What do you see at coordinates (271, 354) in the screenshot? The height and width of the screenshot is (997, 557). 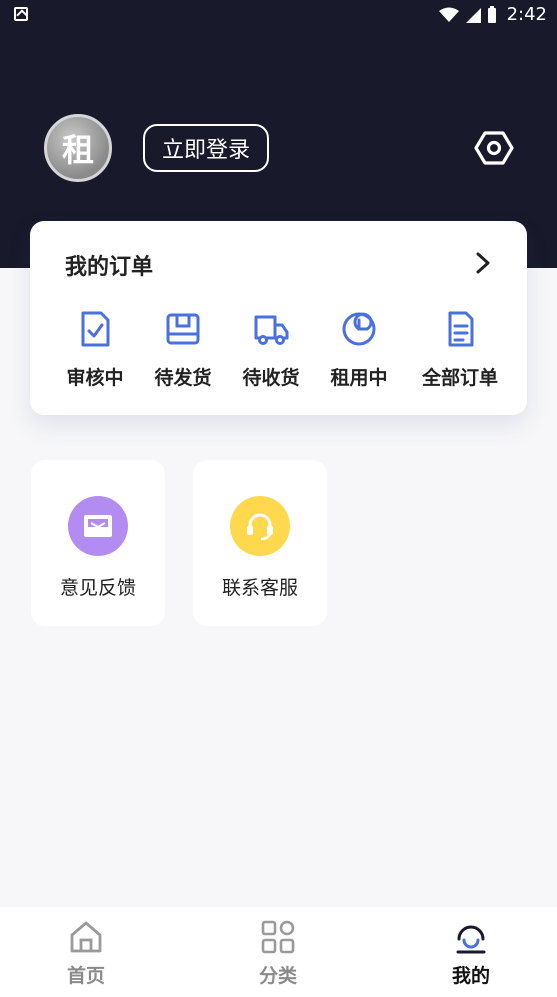 I see `order-item-to-receive: 待收货` at bounding box center [271, 354].